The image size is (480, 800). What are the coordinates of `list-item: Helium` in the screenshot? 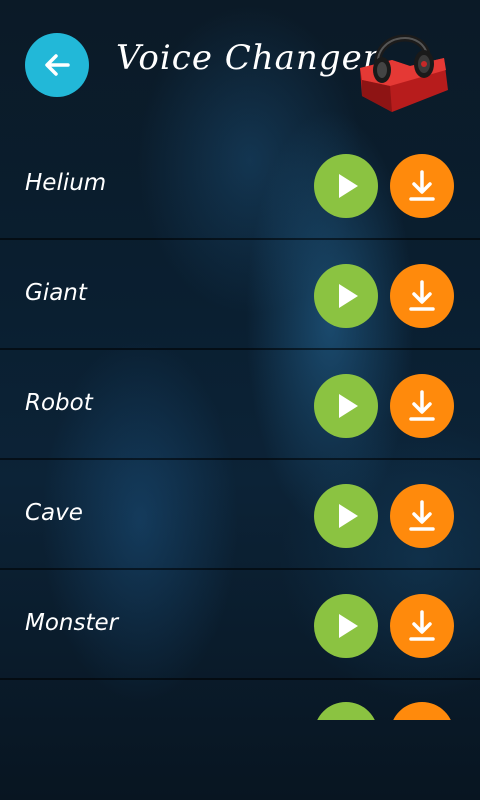 It's located at (240, 185).